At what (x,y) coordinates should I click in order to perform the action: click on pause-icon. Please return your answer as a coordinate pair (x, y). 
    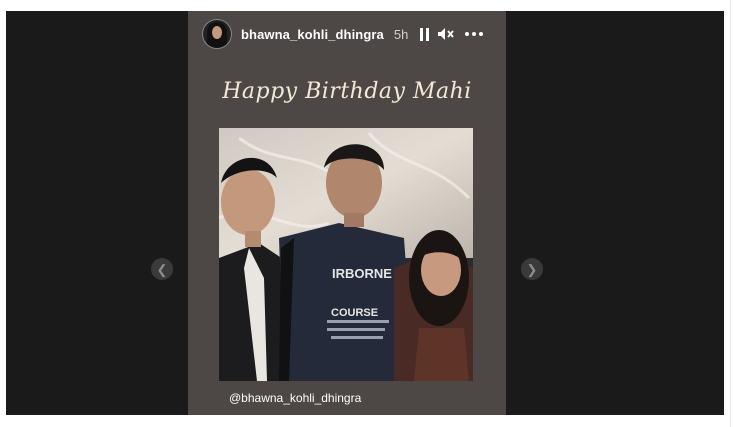
    Looking at the image, I should click on (425, 34).